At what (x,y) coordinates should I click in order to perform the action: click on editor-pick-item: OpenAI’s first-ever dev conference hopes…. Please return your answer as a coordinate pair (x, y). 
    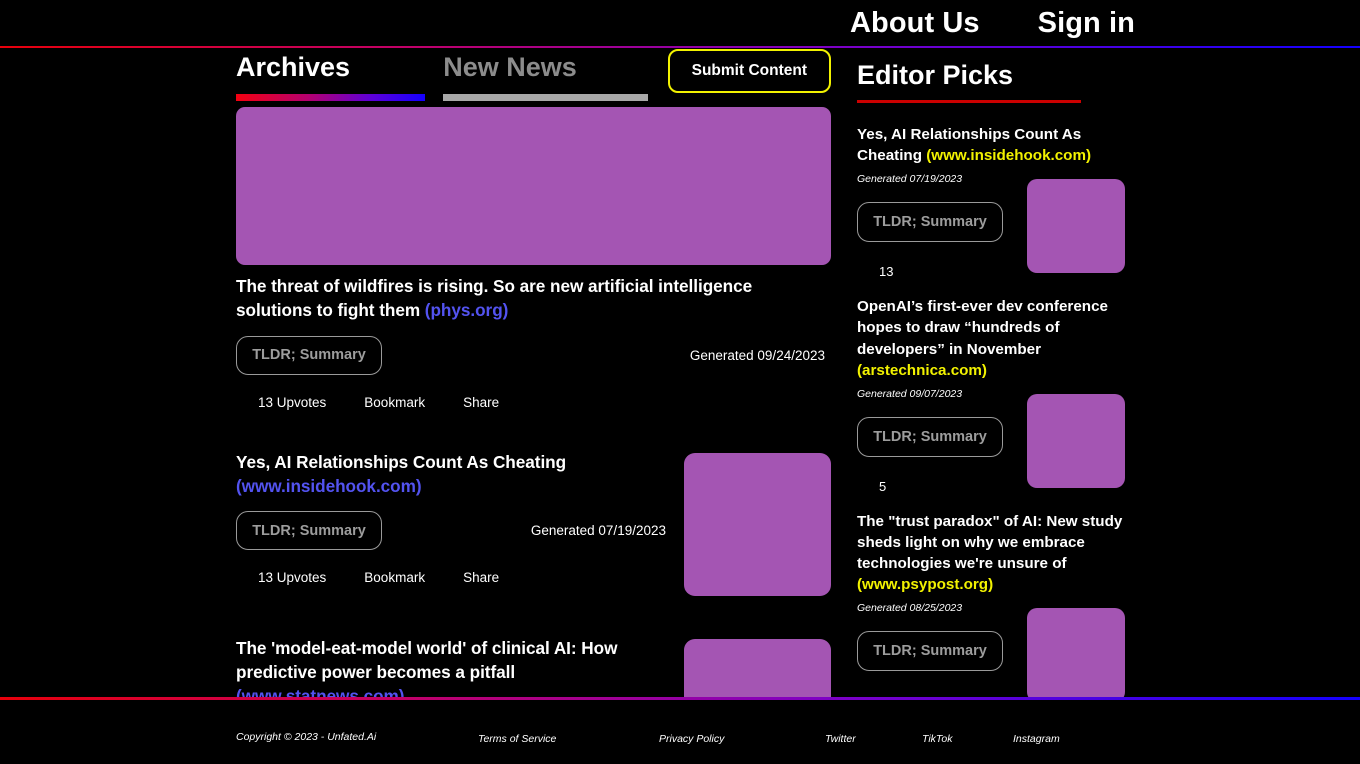
    Looking at the image, I should click on (991, 395).